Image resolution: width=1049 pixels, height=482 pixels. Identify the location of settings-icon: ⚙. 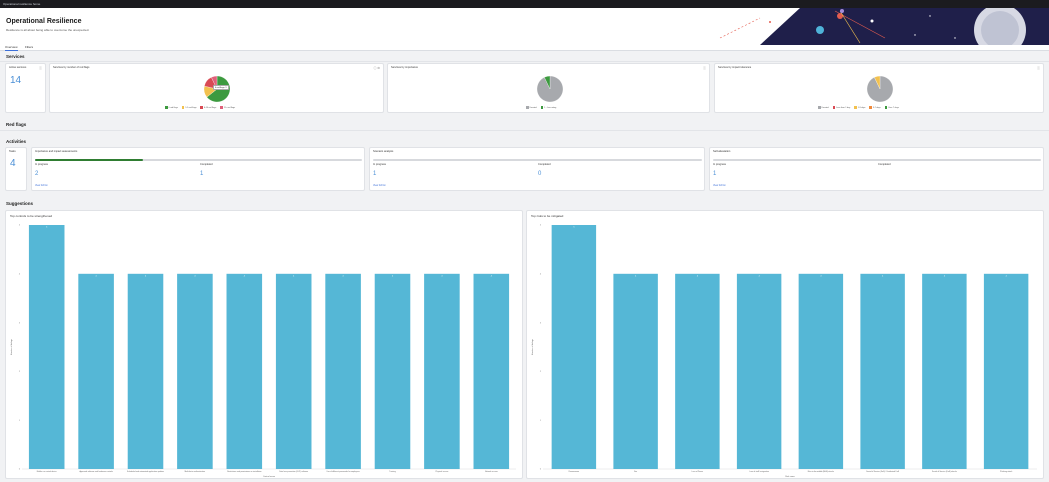
(378, 68).